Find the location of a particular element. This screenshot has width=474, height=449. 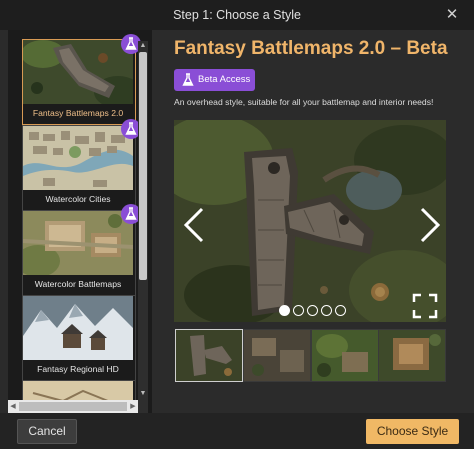

cancel-button: Cancel is located at coordinates (47, 431).